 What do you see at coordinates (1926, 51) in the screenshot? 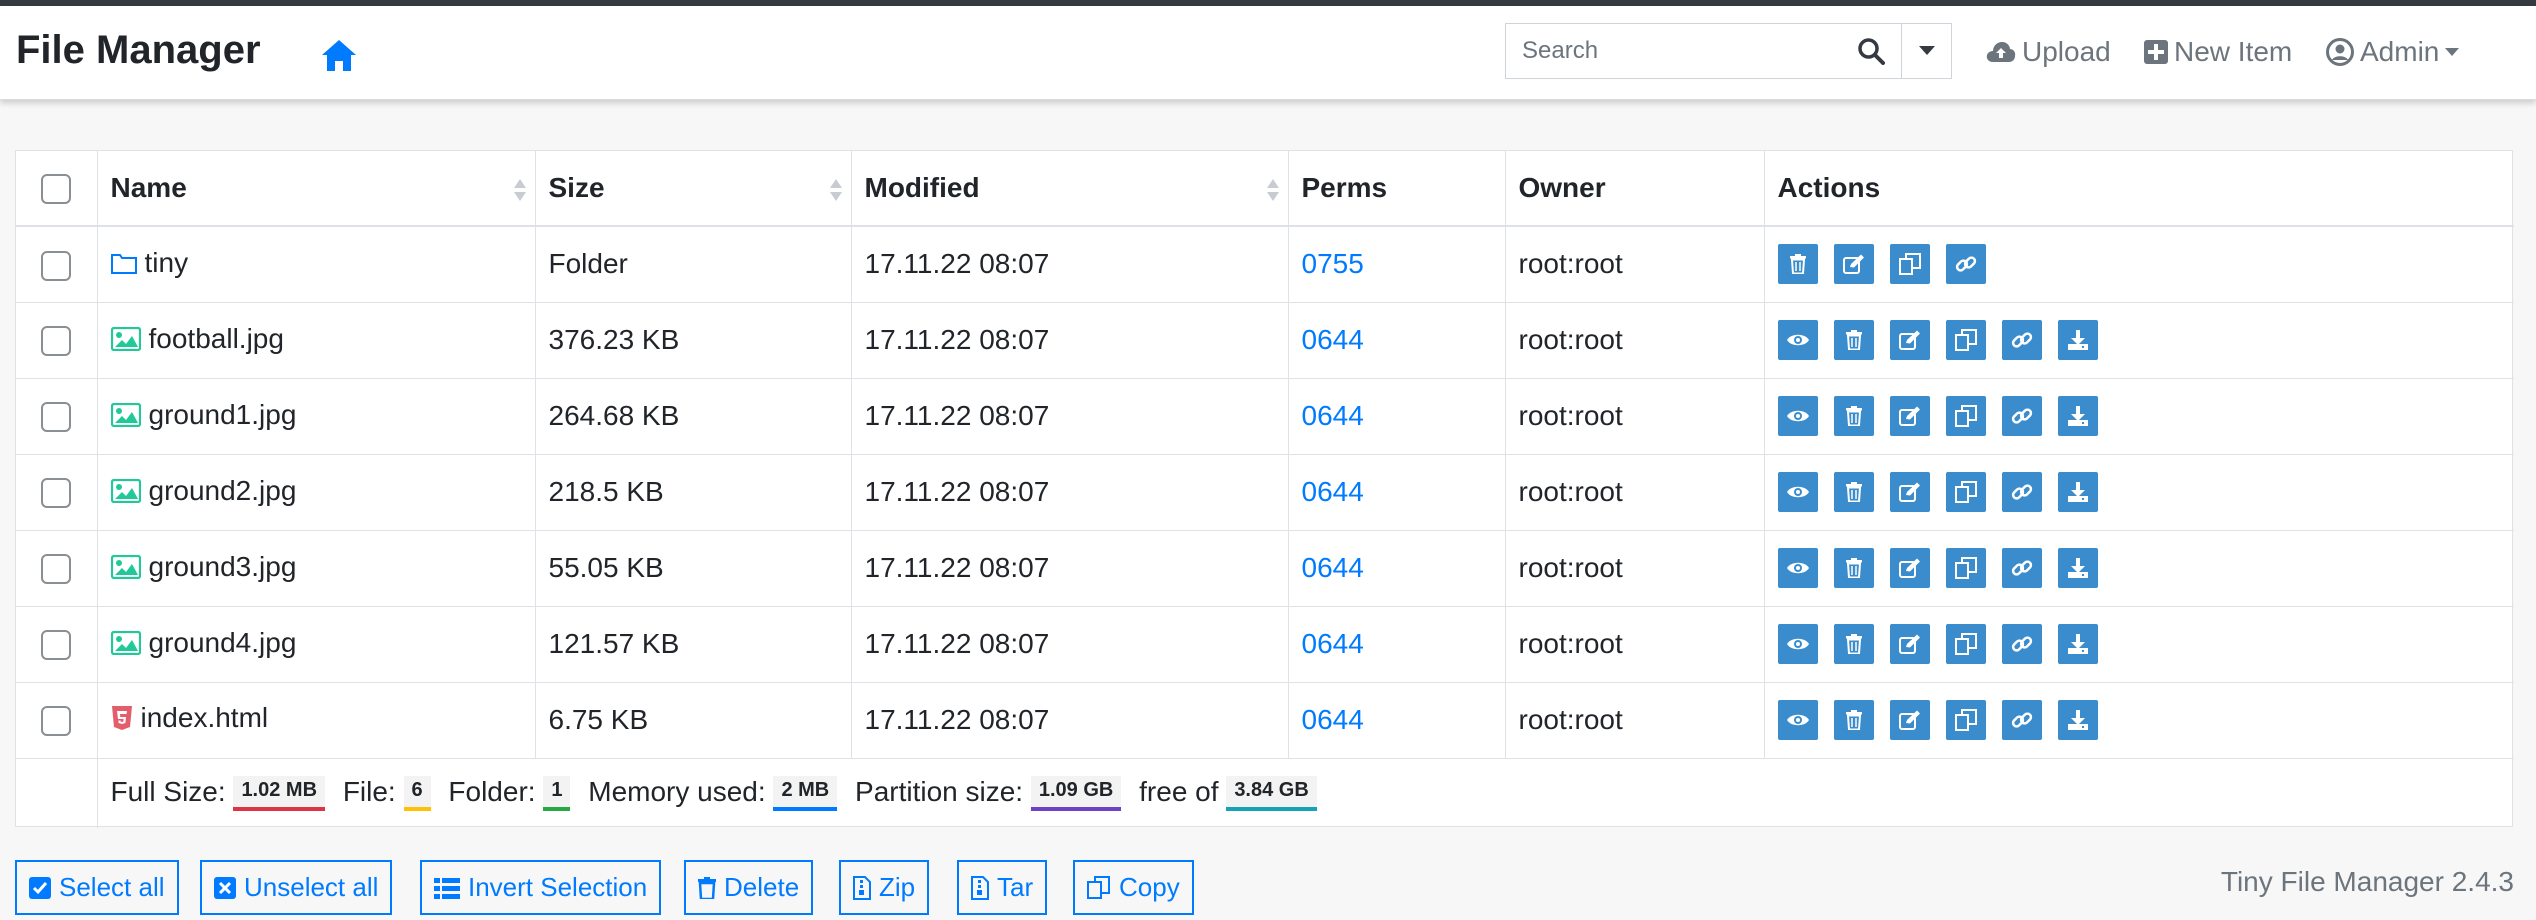
I see `search-options-dropdown` at bounding box center [1926, 51].